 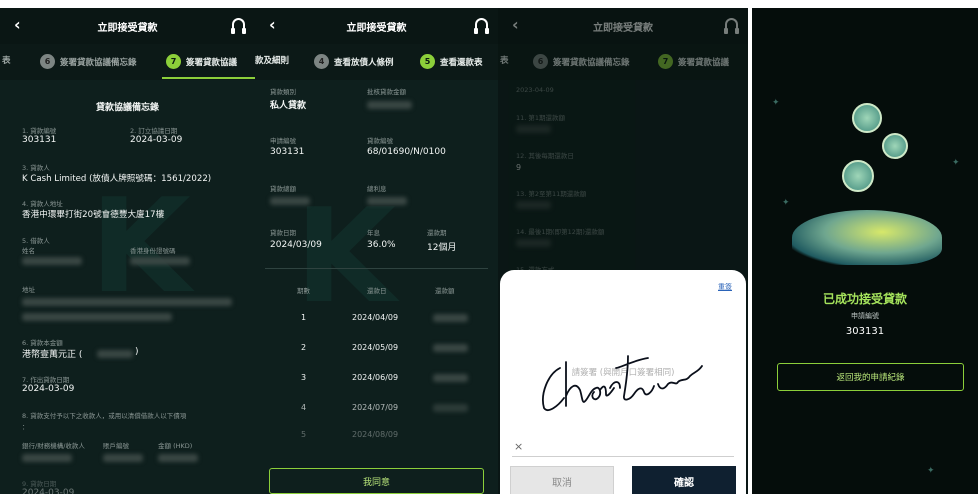 What do you see at coordinates (376, 268) in the screenshot?
I see `divider` at bounding box center [376, 268].